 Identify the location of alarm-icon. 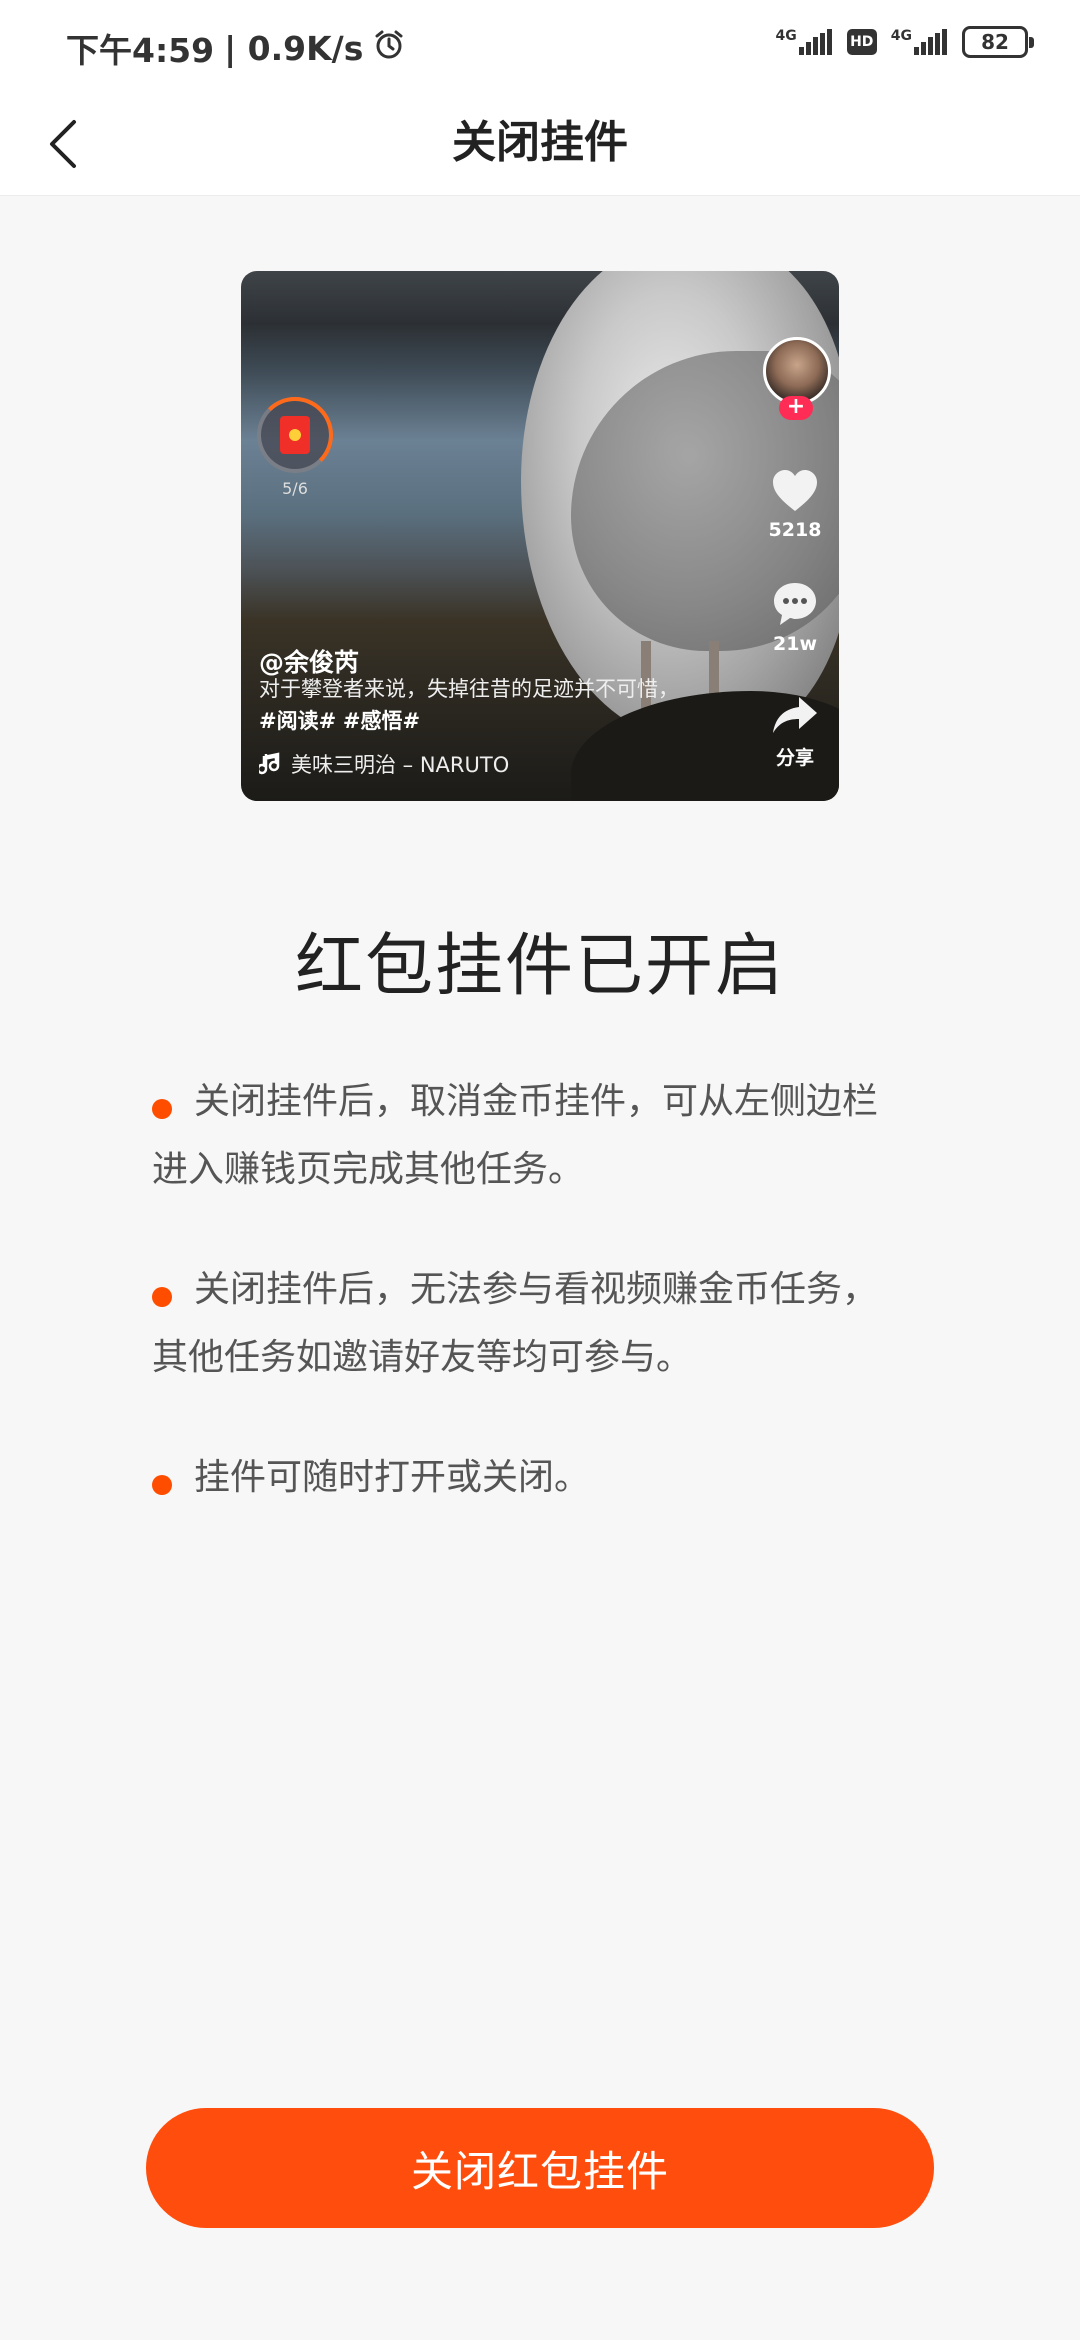
(389, 48).